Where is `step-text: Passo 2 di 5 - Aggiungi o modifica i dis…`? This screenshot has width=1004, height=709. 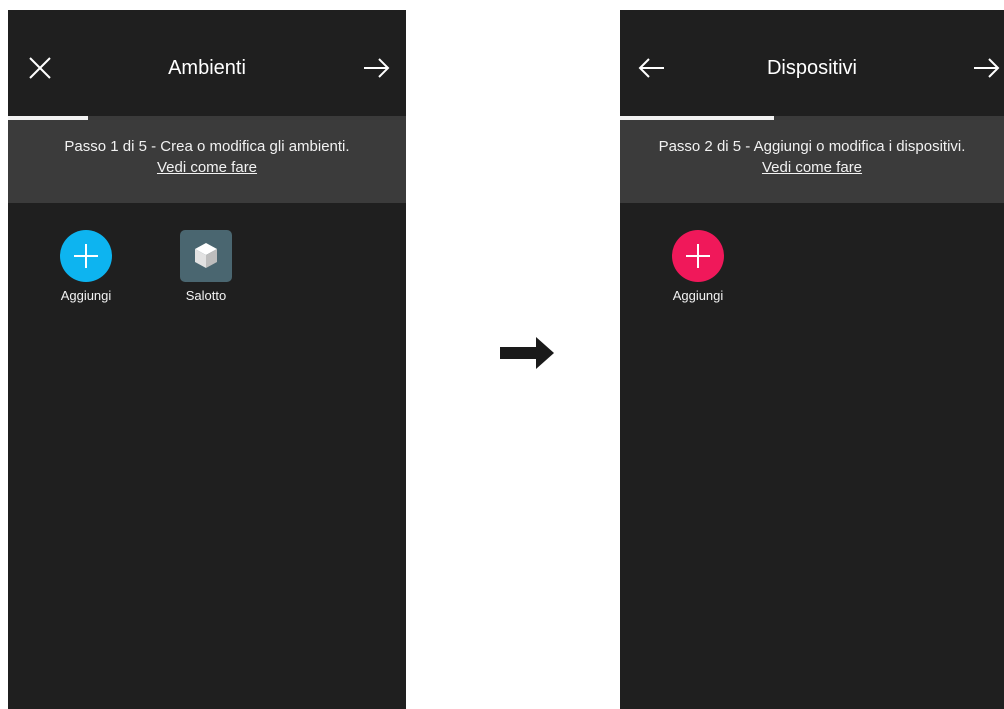
step-text: Passo 2 di 5 - Aggiungi o modifica i dis… is located at coordinates (812, 146).